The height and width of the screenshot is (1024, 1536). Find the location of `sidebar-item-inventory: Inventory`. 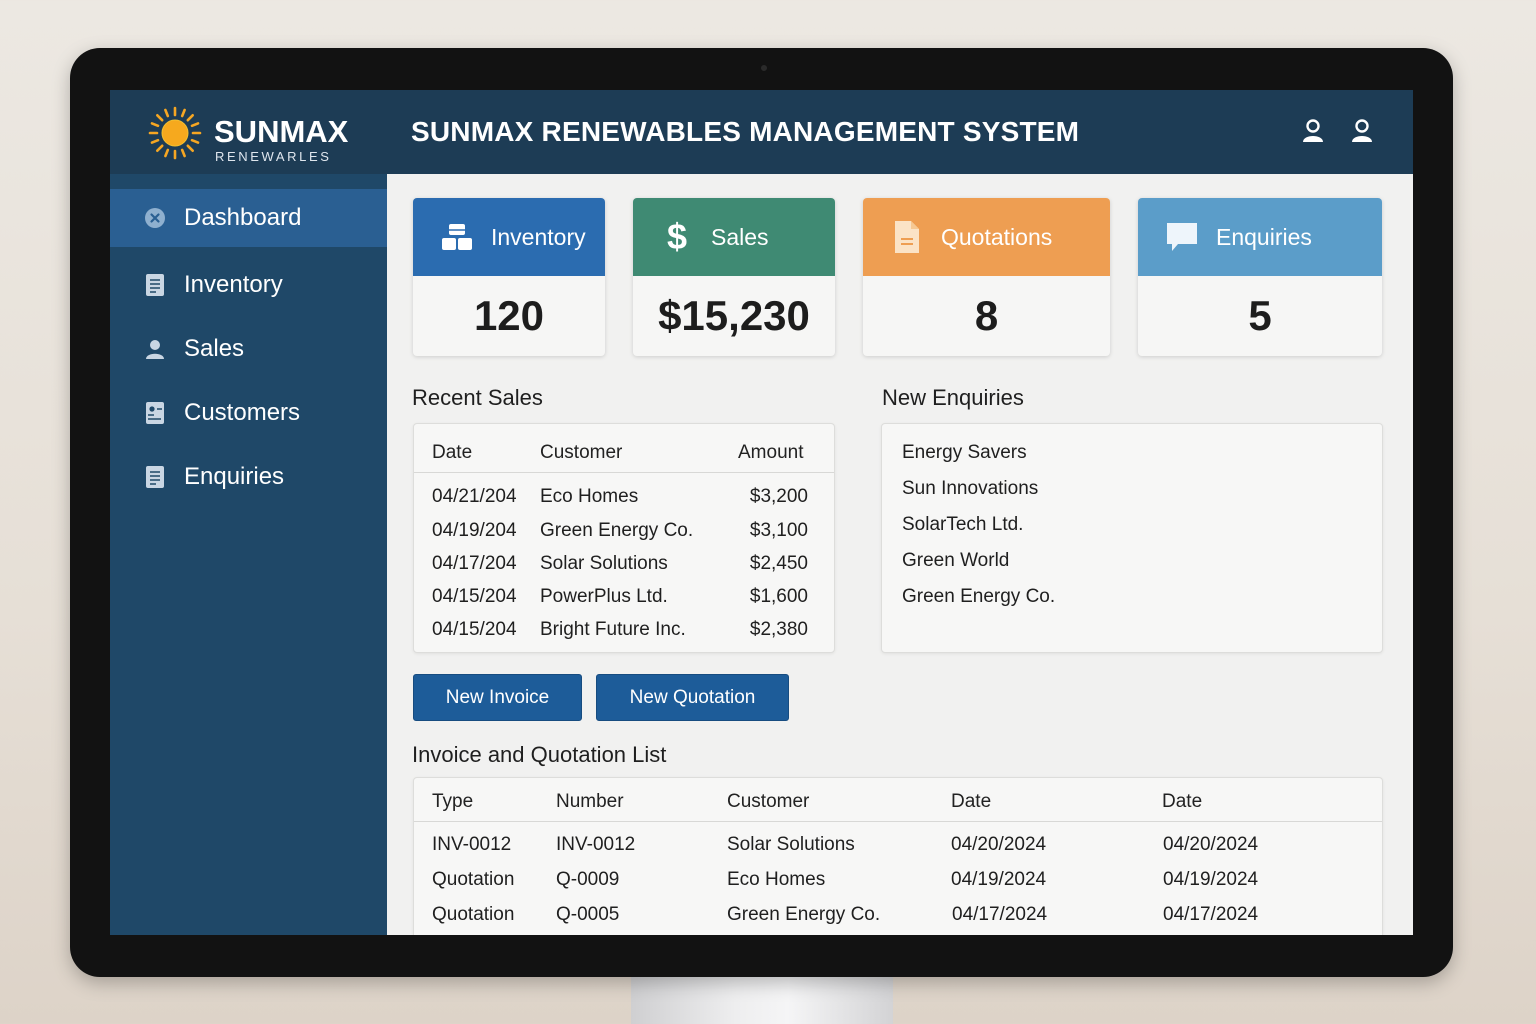

sidebar-item-inventory: Inventory is located at coordinates (248, 285).